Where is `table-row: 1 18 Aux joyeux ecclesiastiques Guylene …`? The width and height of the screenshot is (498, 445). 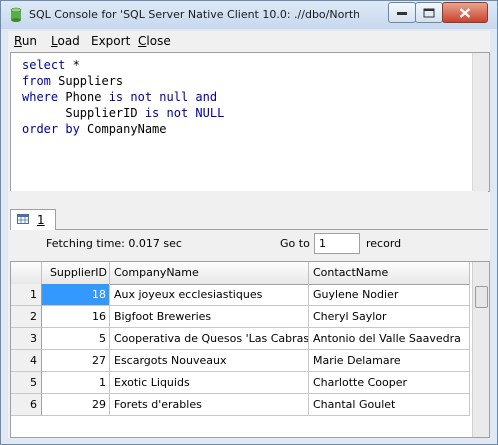 table-row: 1 18 Aux joyeux ecclesiastiques Guylene … is located at coordinates (250, 295).